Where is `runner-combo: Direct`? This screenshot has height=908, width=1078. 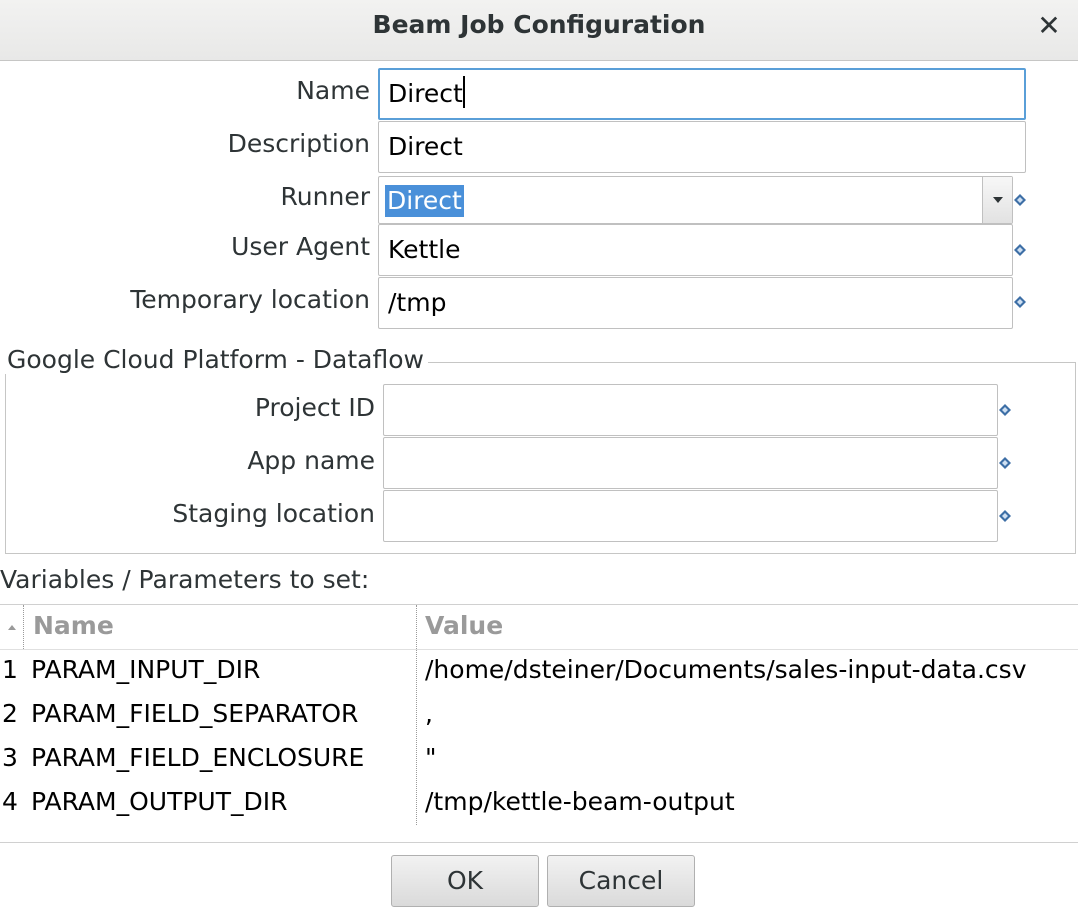
runner-combo: Direct is located at coordinates (695, 200).